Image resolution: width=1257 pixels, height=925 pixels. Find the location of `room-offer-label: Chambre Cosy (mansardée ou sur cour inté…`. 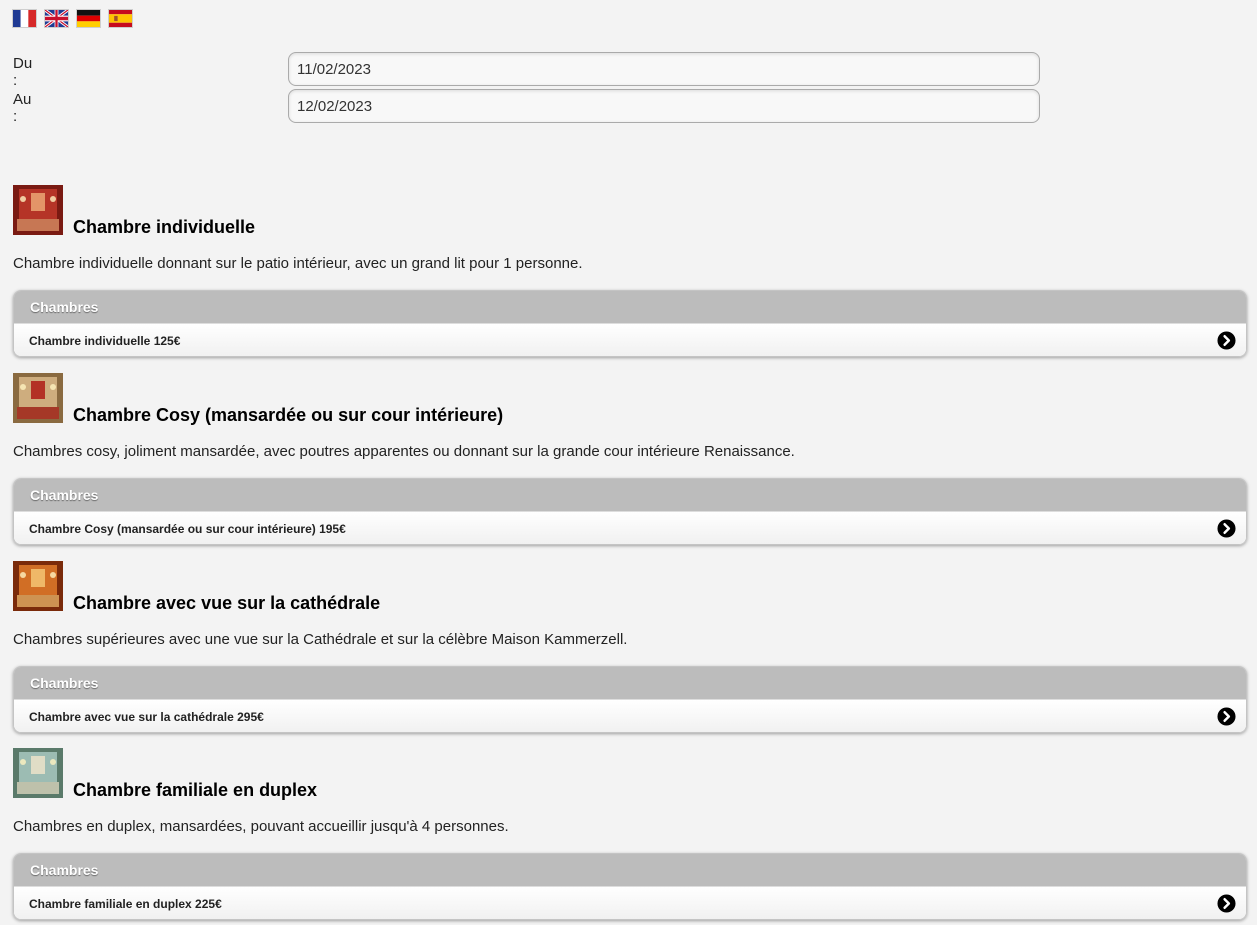

room-offer-label: Chambre Cosy (mansardée ou sur cour inté… is located at coordinates (187, 529).